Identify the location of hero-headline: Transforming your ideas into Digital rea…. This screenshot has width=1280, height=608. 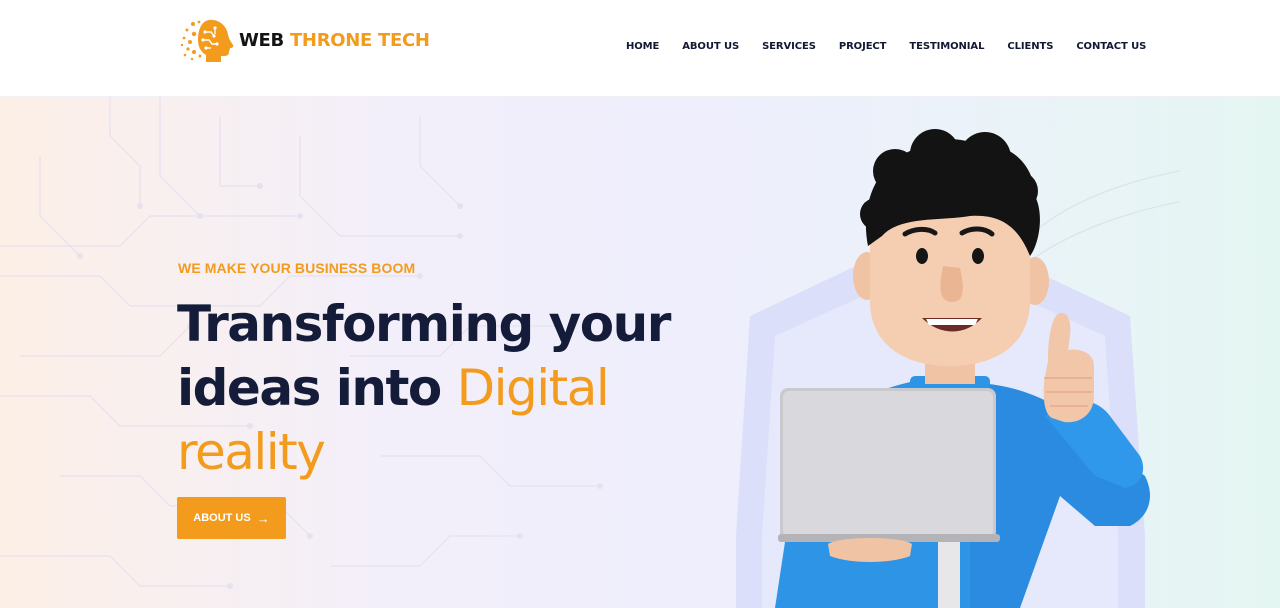
(437, 388).